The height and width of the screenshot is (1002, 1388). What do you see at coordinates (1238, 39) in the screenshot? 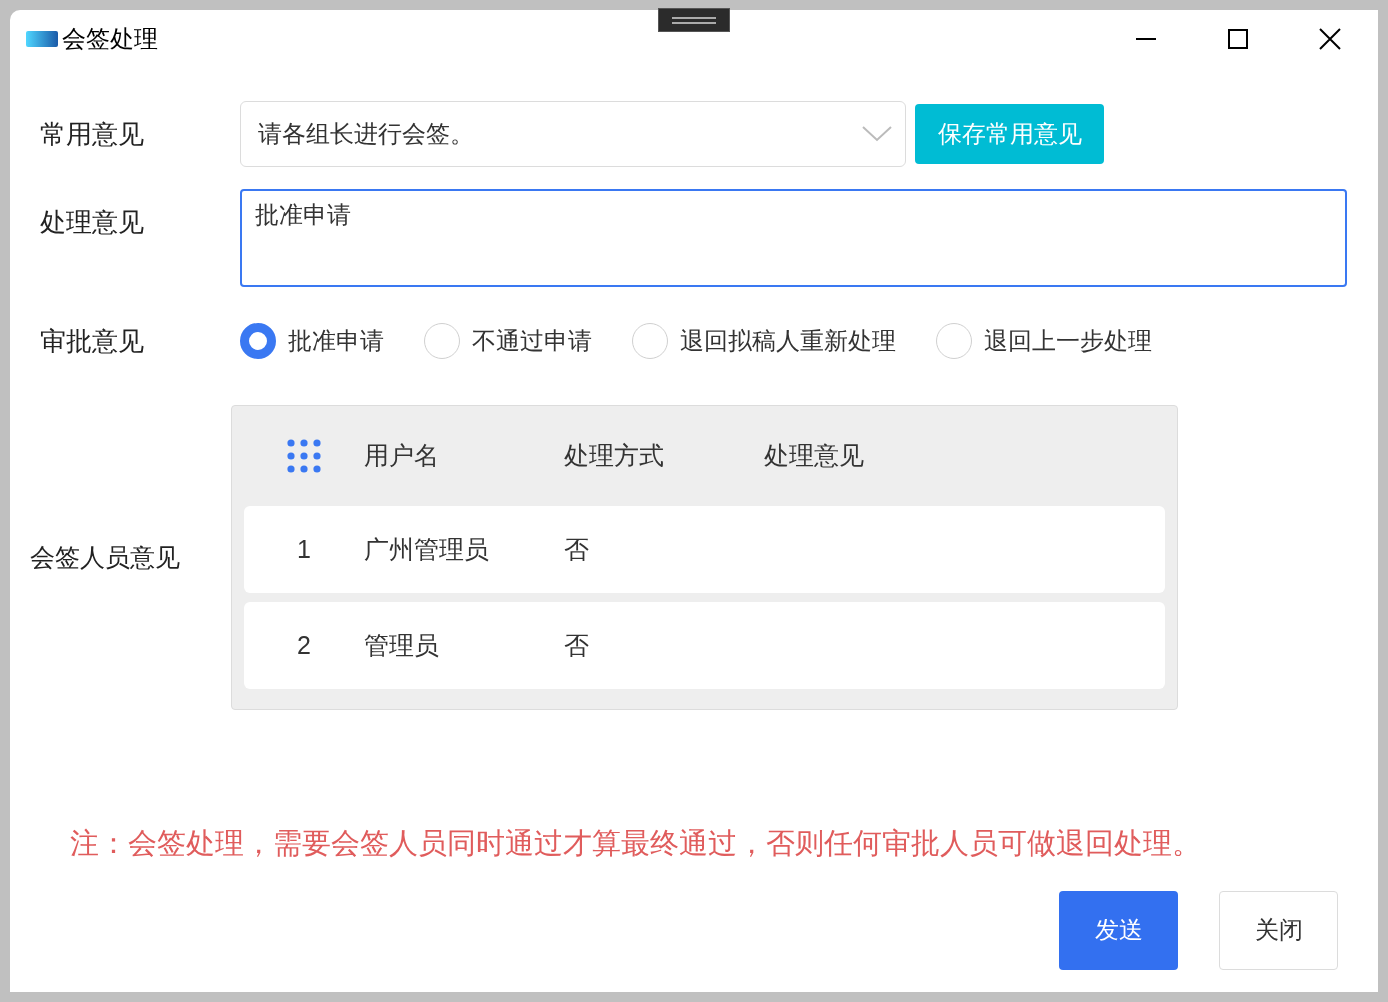
I see `maximize-icon` at bounding box center [1238, 39].